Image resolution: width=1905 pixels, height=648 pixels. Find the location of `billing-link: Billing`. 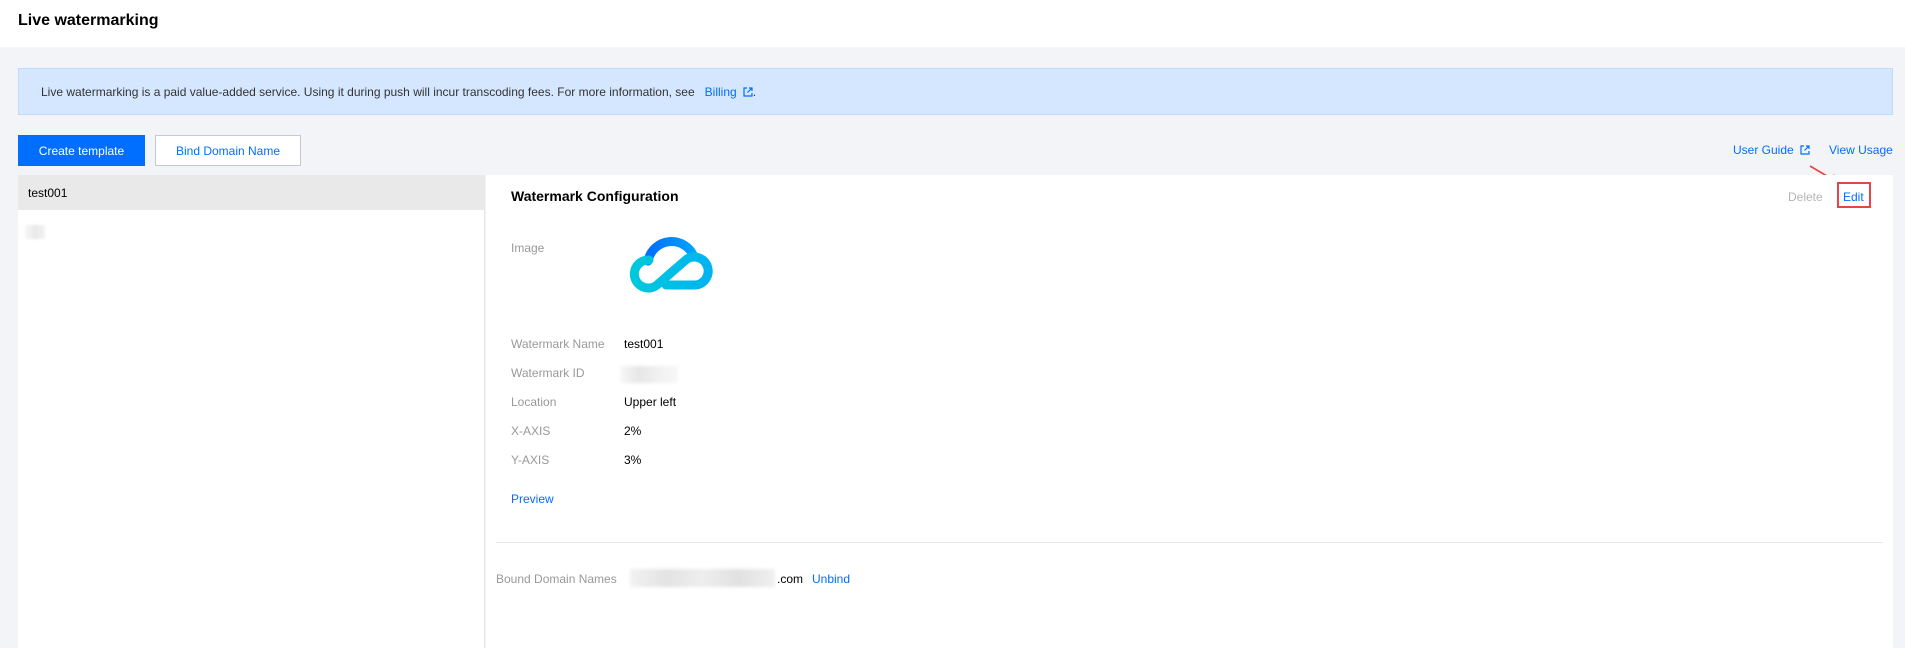

billing-link: Billing is located at coordinates (725, 92).